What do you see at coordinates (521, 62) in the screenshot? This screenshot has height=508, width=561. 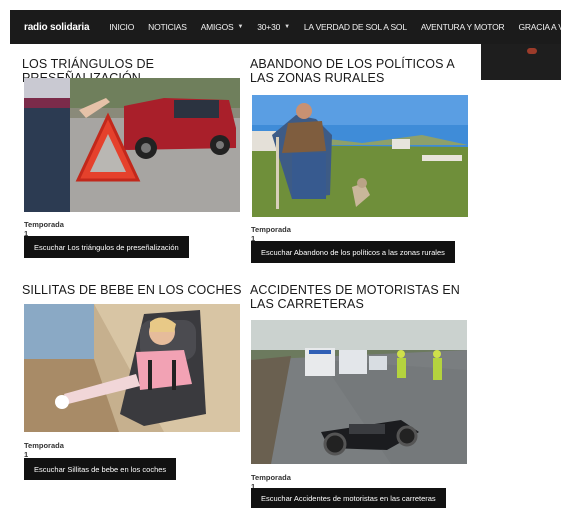 I see `sidebar-banner` at bounding box center [521, 62].